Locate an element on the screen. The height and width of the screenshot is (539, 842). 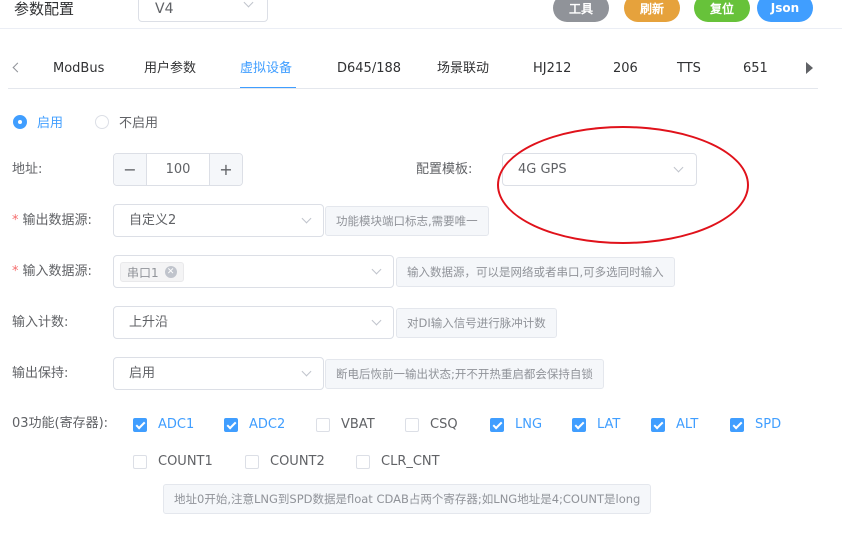
template-select: 4G GPS is located at coordinates (599, 169).